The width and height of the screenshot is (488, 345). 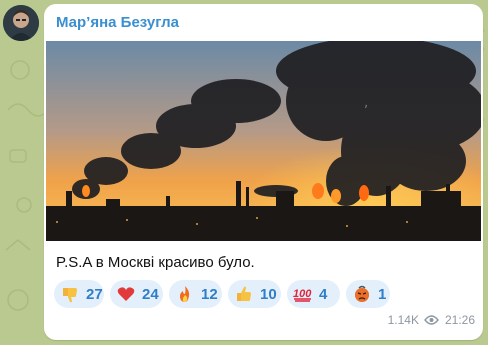 What do you see at coordinates (70, 294) in the screenshot?
I see `thumbs-down-icon` at bounding box center [70, 294].